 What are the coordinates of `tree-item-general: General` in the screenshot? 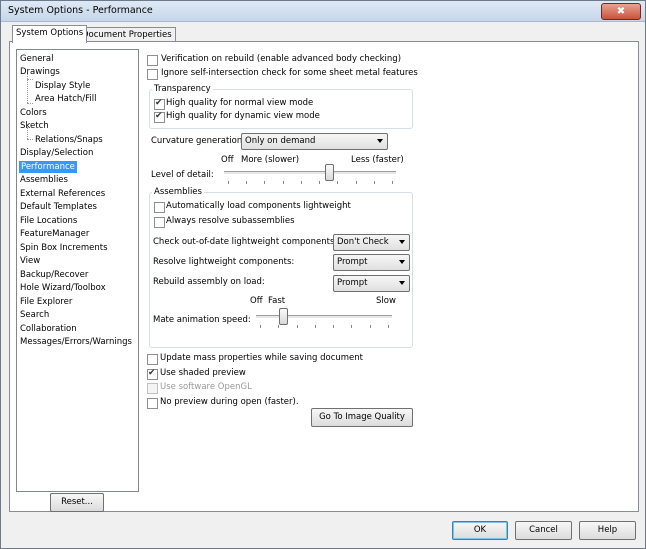 It's located at (37, 59).